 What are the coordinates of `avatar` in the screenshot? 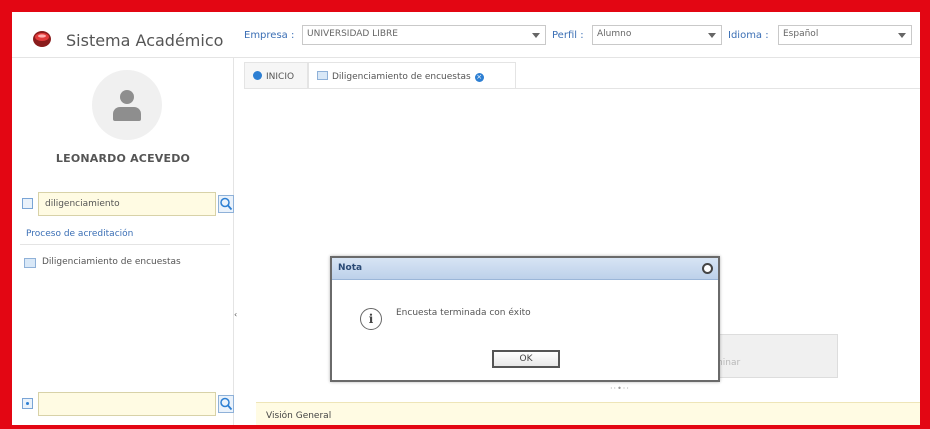 It's located at (127, 105).